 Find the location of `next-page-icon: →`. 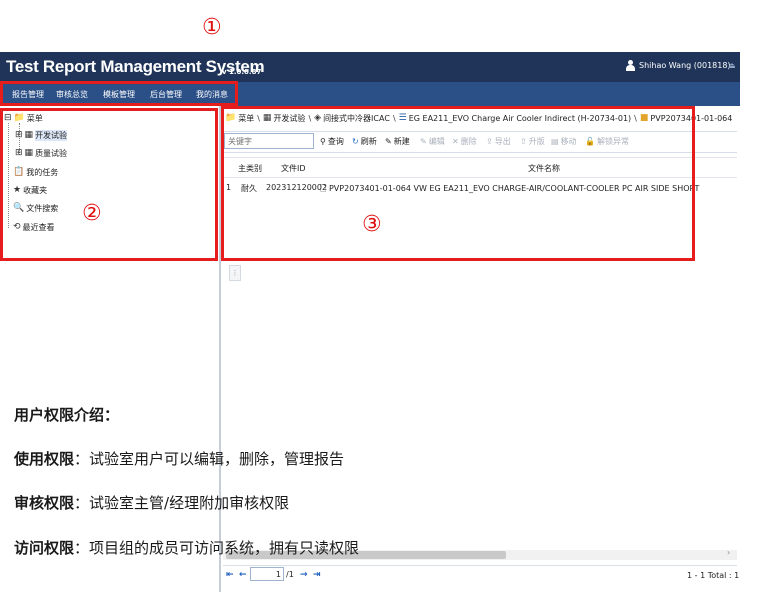

next-page-icon: → is located at coordinates (304, 575).